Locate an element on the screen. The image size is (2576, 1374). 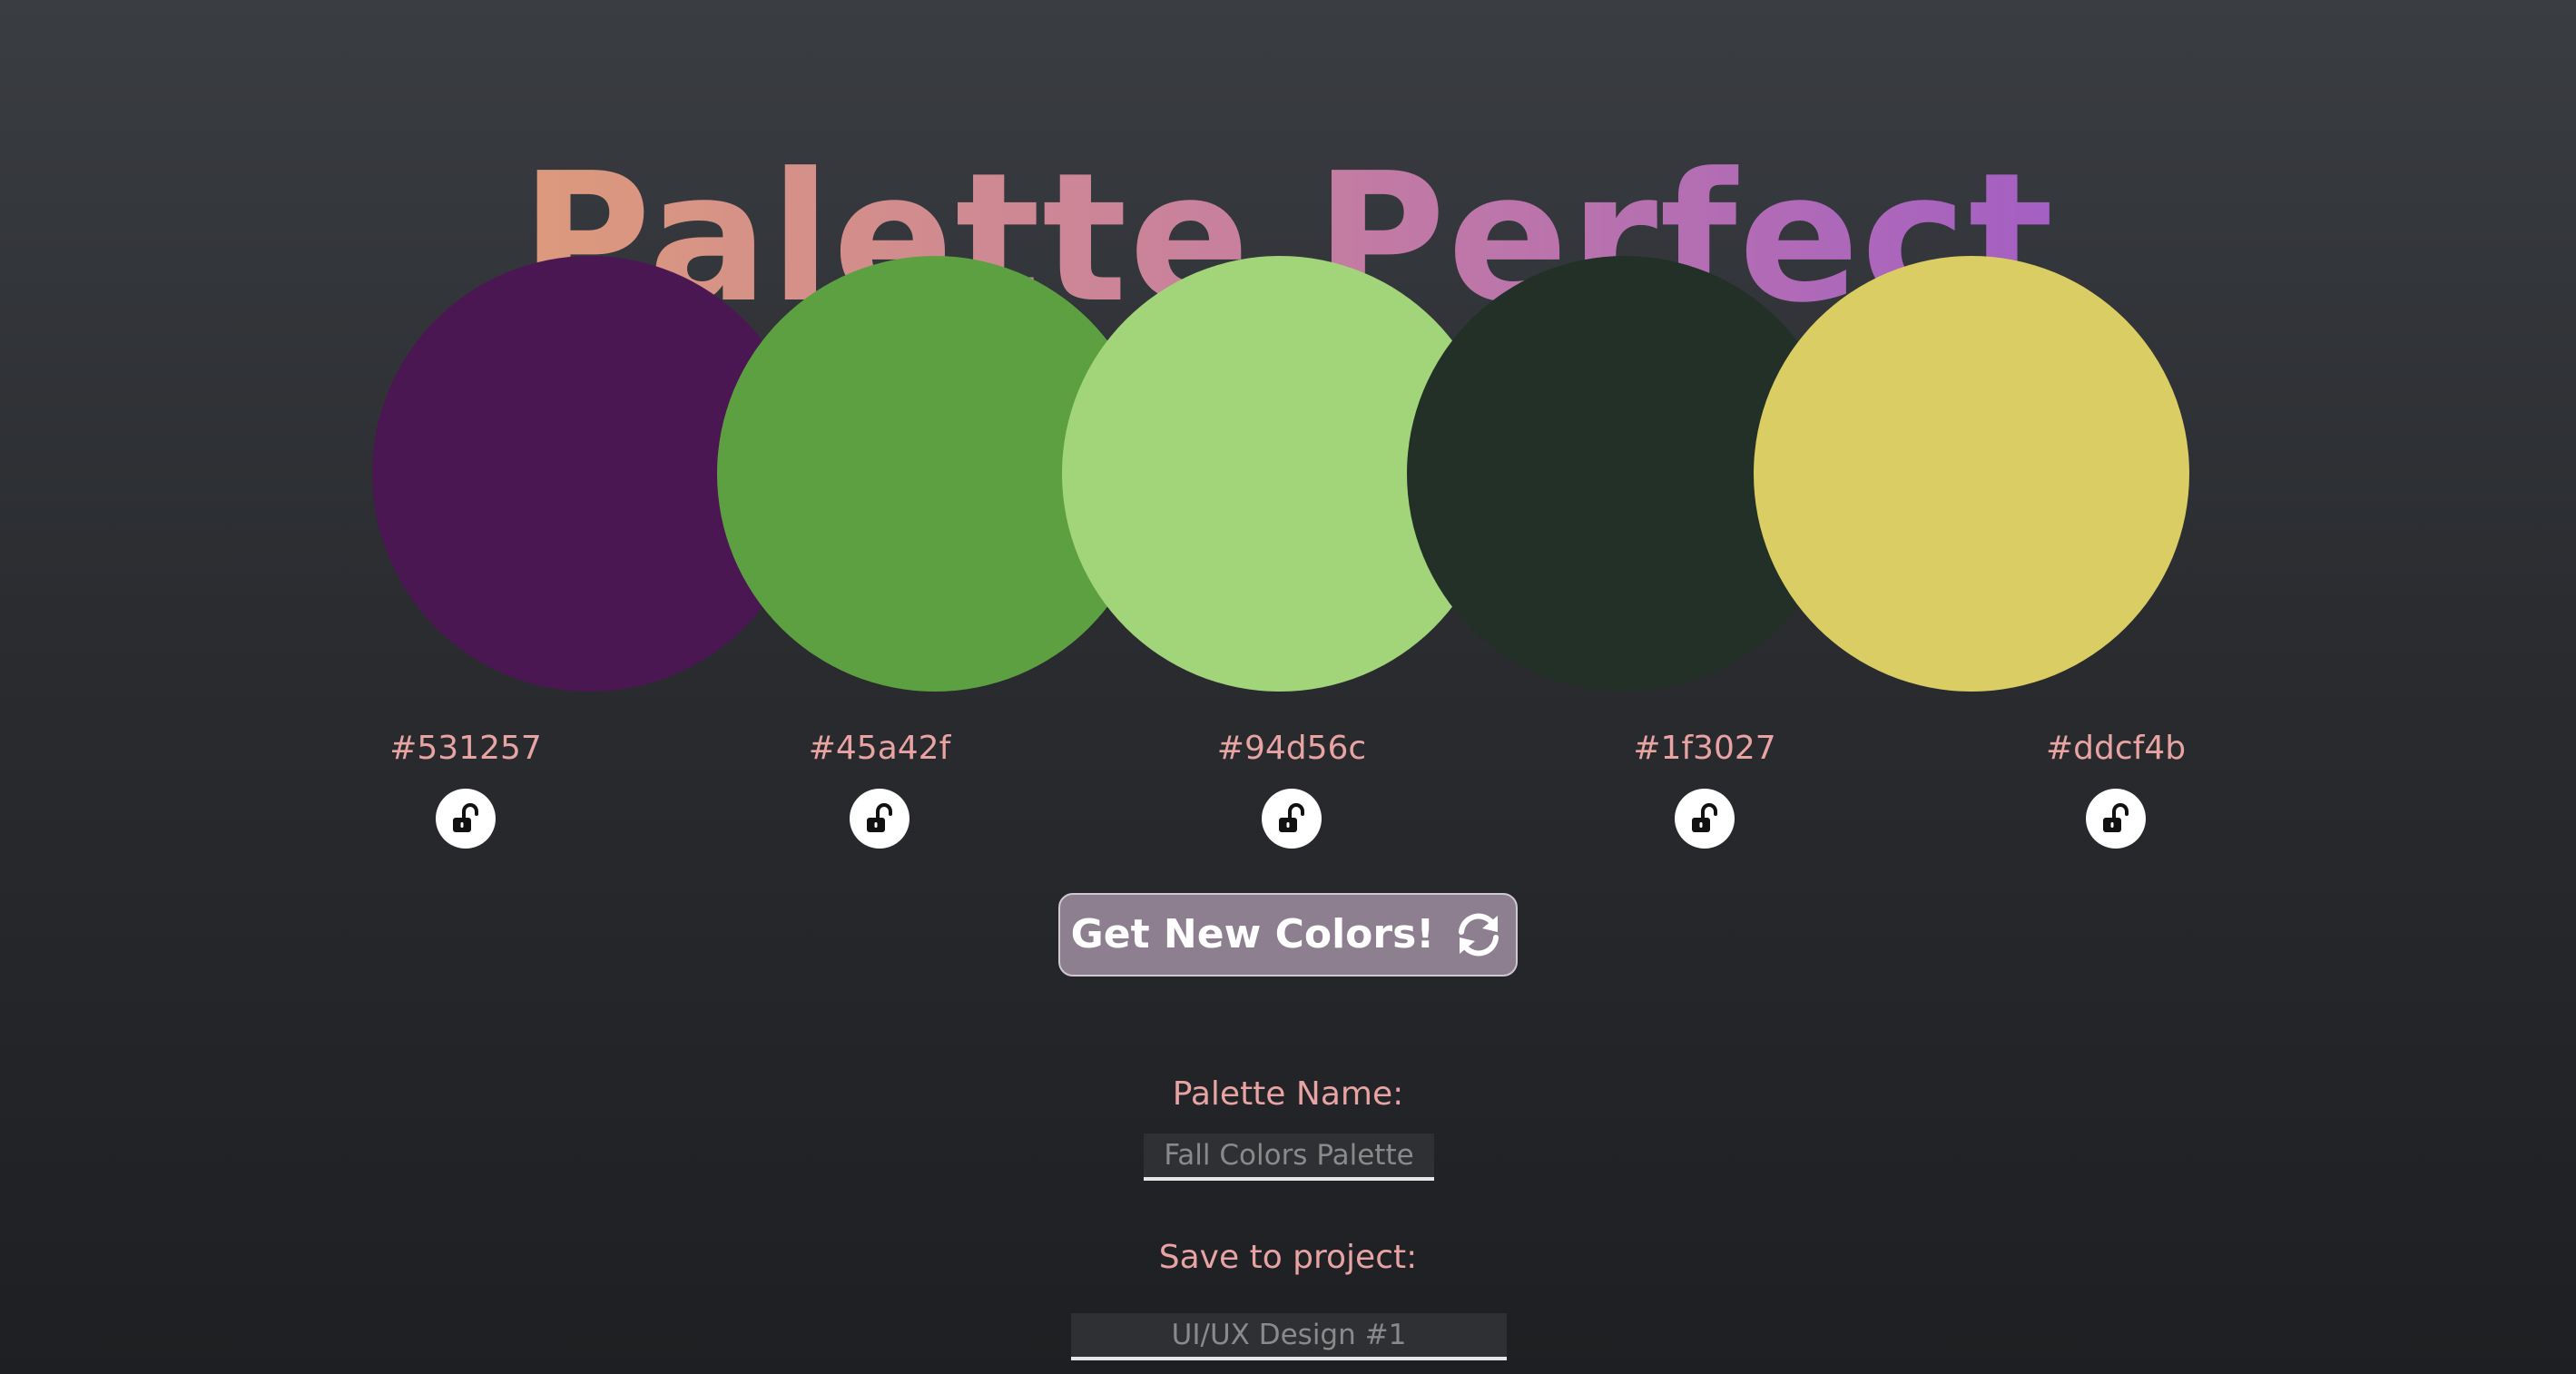
hex-code-3: #94d56c is located at coordinates (1291, 748).